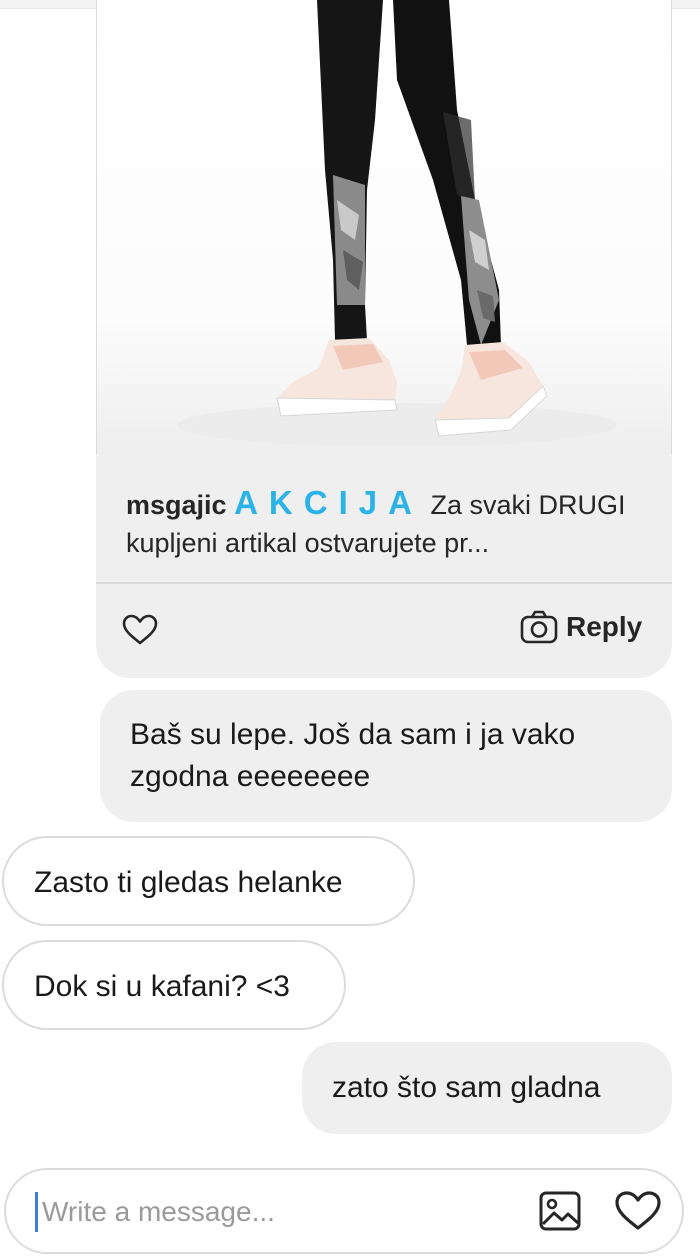 The height and width of the screenshot is (1258, 700). Describe the element at coordinates (328, 502) in the screenshot. I see `promo-word: AKCIJA` at that location.